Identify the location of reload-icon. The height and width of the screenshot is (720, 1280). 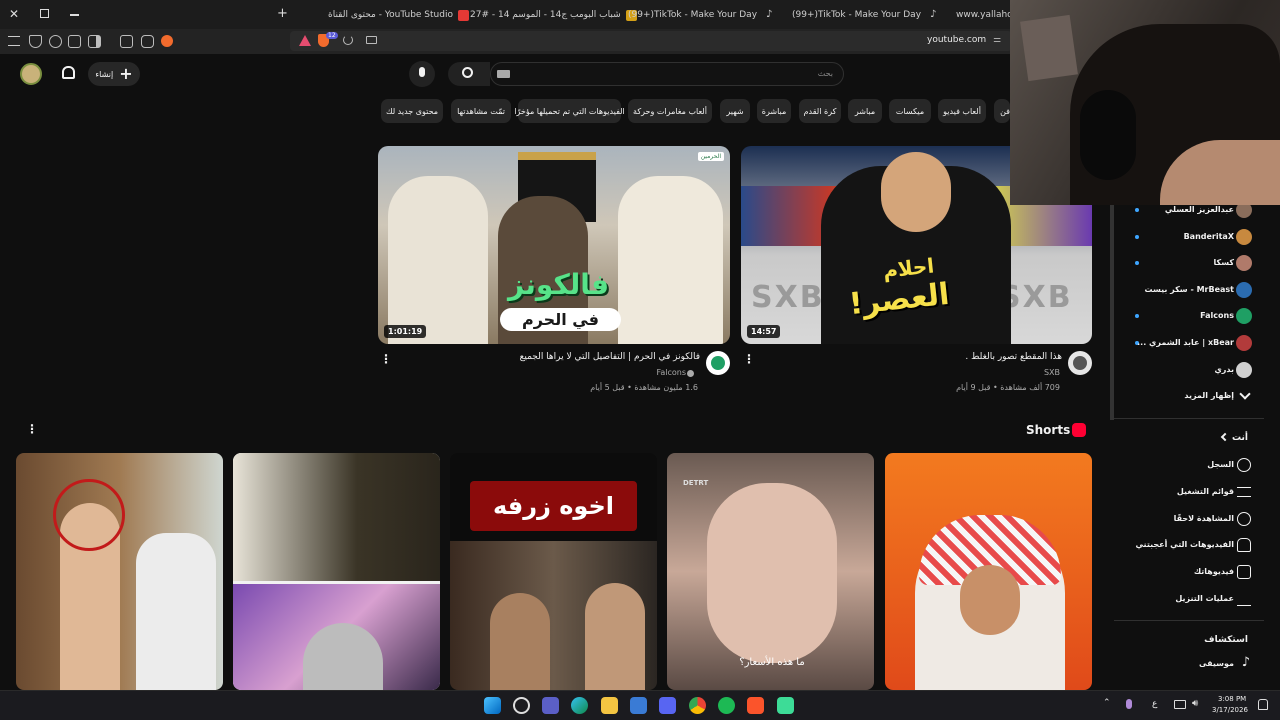
(348, 40).